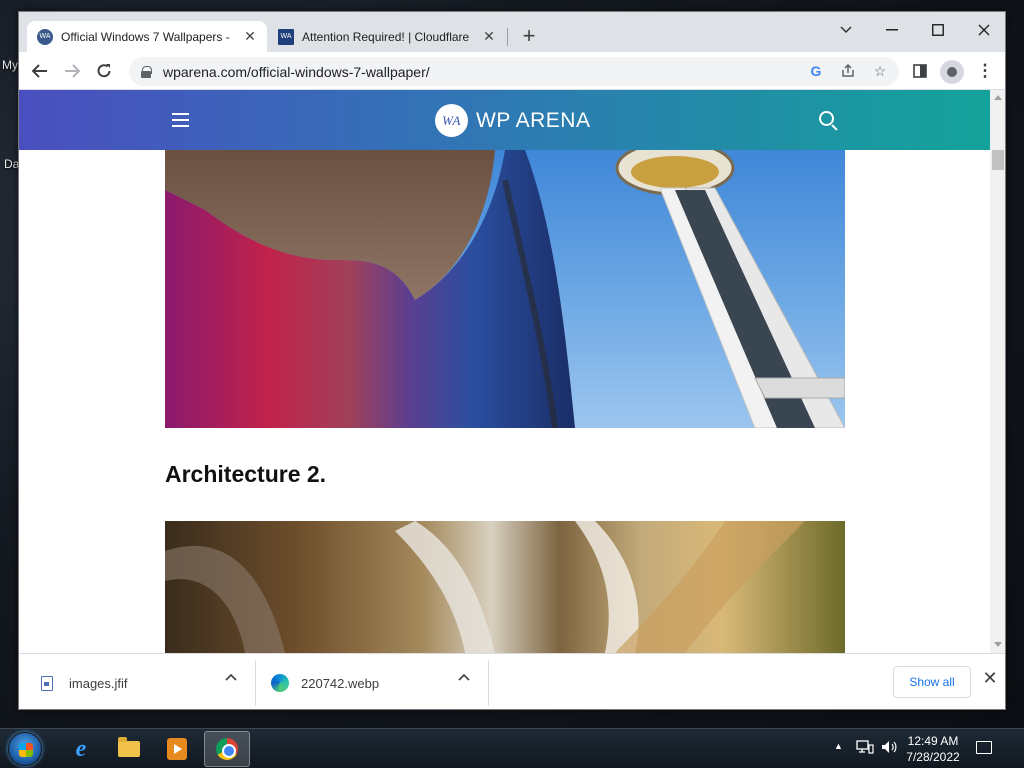 This screenshot has height=768, width=1024. What do you see at coordinates (865, 748) in the screenshot?
I see `network-icon` at bounding box center [865, 748].